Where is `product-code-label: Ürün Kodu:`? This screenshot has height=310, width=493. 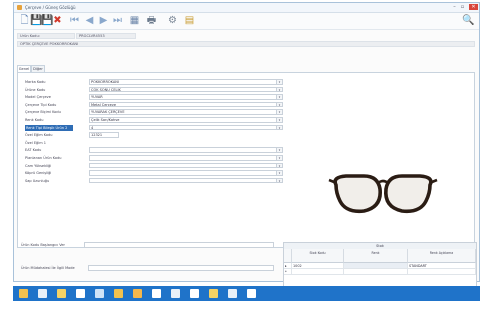 product-code-label: Ürün Kodu: is located at coordinates (46, 36).